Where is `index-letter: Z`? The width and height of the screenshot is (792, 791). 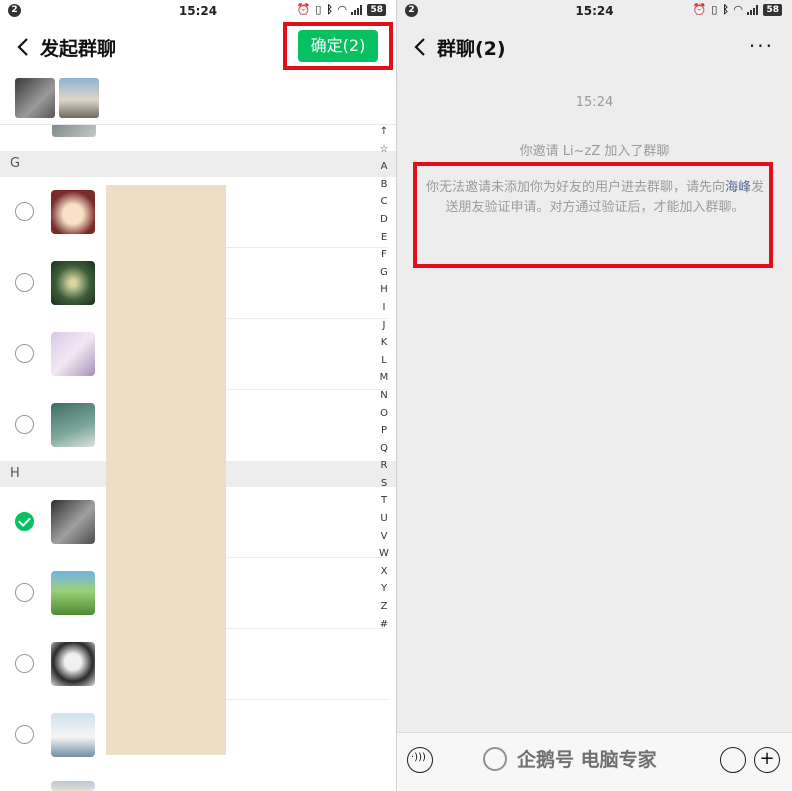
index-letter: Z is located at coordinates (384, 610).